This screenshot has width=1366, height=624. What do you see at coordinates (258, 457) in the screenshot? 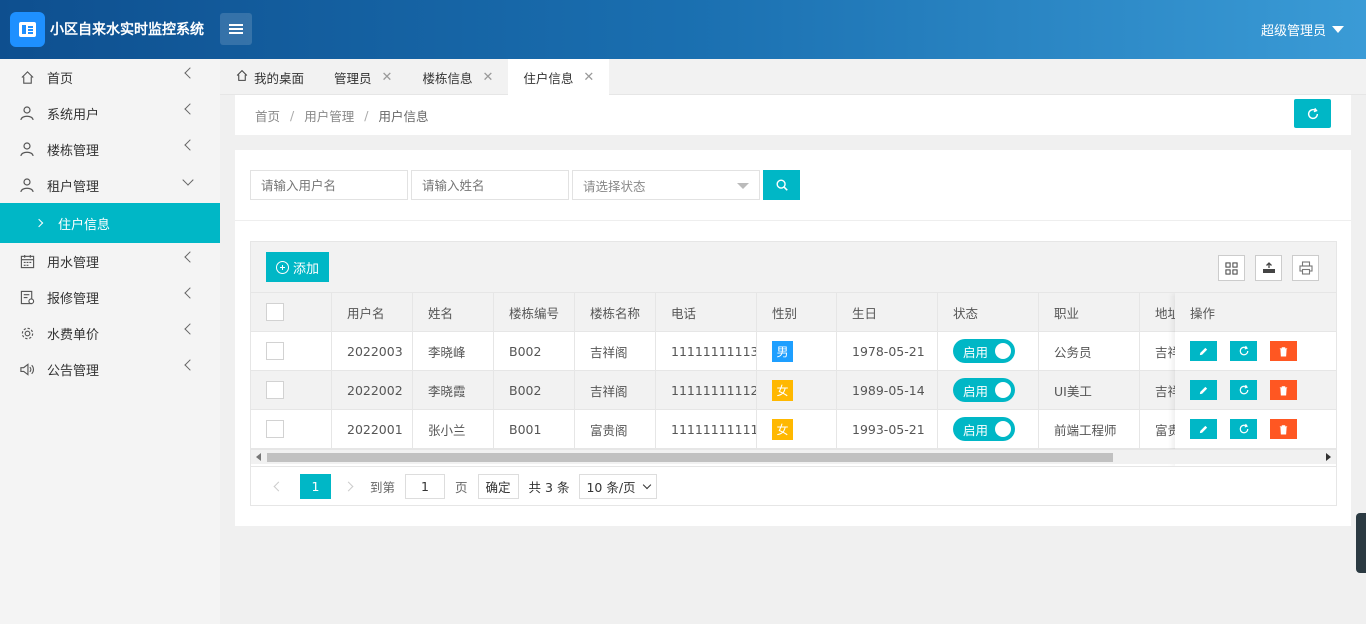
I see `scroll-left-icon` at bounding box center [258, 457].